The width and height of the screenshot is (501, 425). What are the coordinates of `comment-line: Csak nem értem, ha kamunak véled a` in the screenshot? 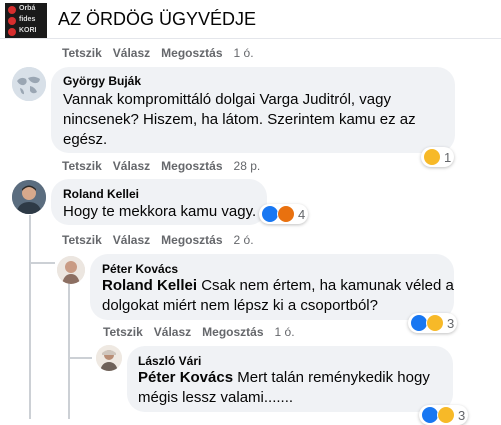 It's located at (325, 285).